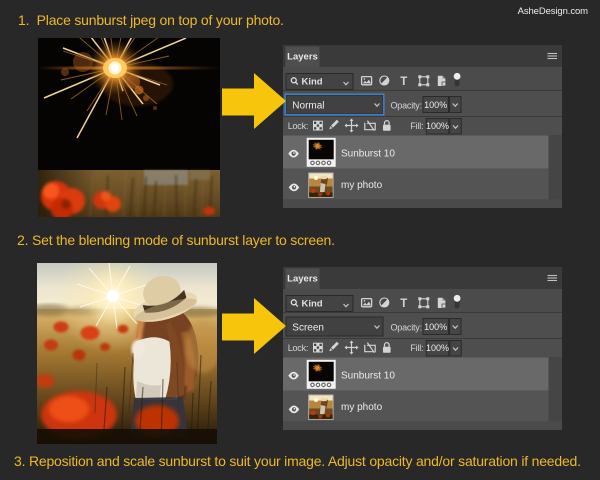 The height and width of the screenshot is (480, 600). Describe the element at coordinates (308, 106) in the screenshot. I see `svg-text: Normal` at that location.